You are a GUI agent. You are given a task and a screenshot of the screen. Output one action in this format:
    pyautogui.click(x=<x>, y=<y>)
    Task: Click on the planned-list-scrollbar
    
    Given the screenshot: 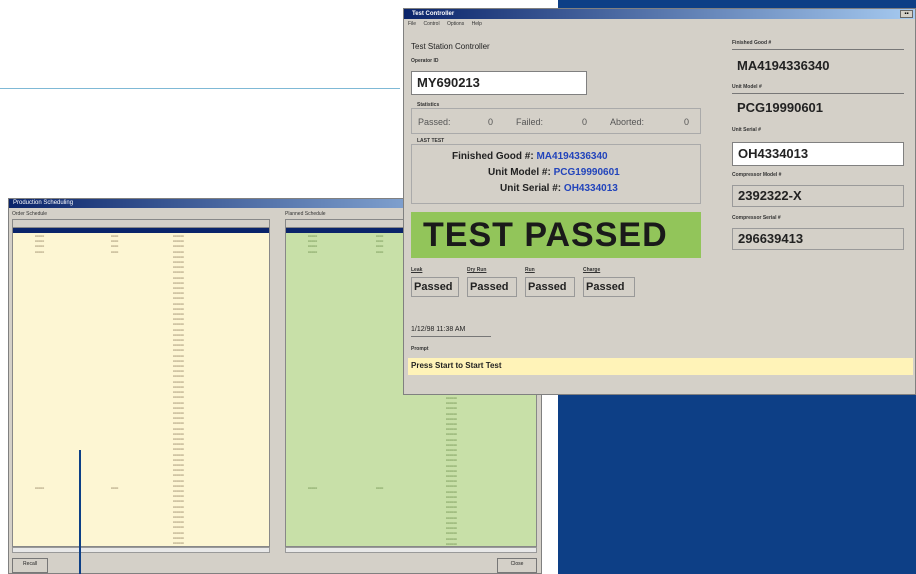 What is the action you would take?
    pyautogui.click(x=411, y=550)
    